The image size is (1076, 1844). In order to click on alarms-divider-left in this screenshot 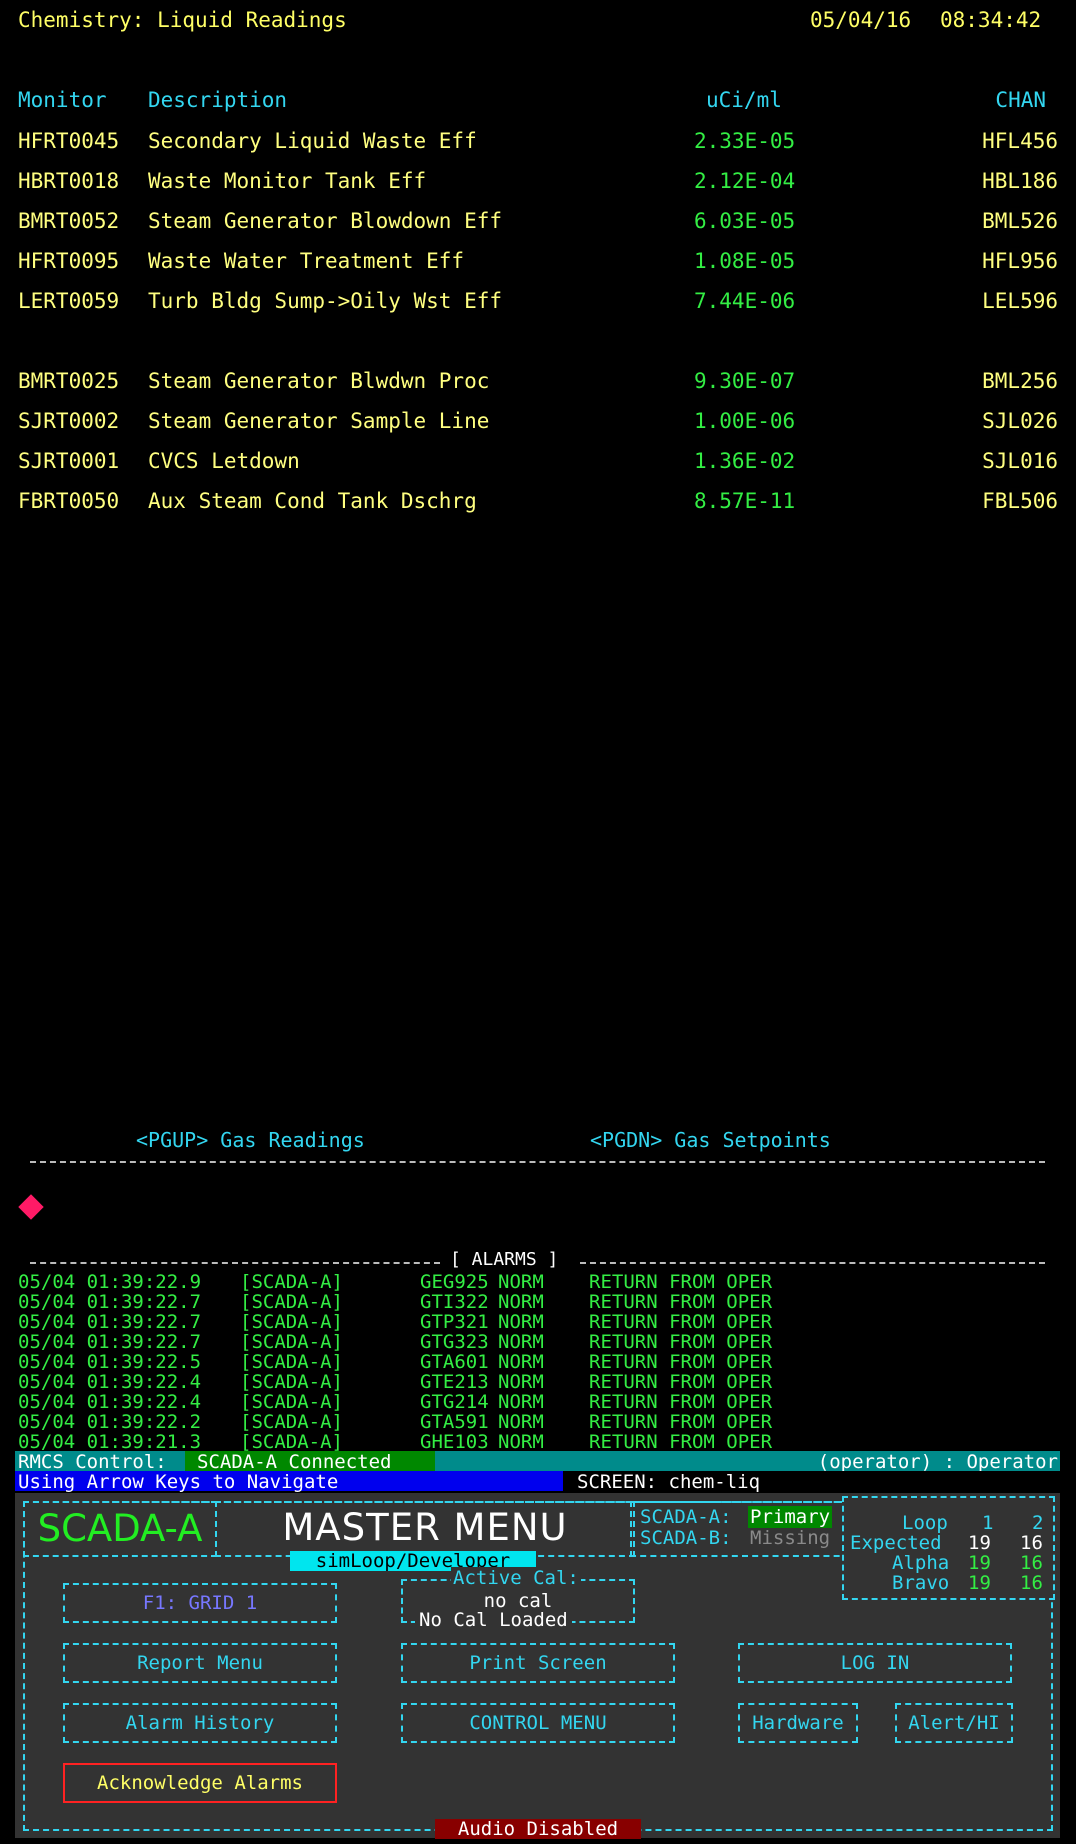, I will do `click(235, 1263)`.